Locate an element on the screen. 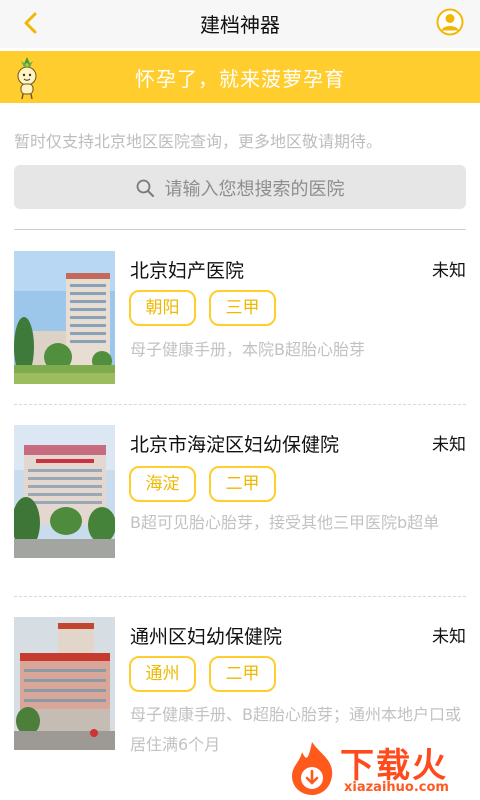 Image resolution: width=480 pixels, height=800 pixels. top-nav-bar: 建档神器 is located at coordinates (240, 24).